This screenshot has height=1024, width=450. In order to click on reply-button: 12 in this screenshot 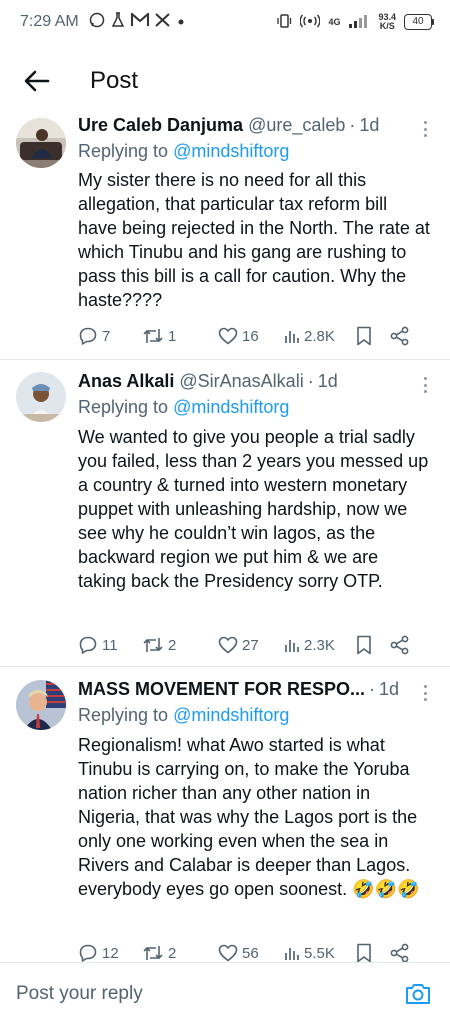, I will do `click(110, 953)`.